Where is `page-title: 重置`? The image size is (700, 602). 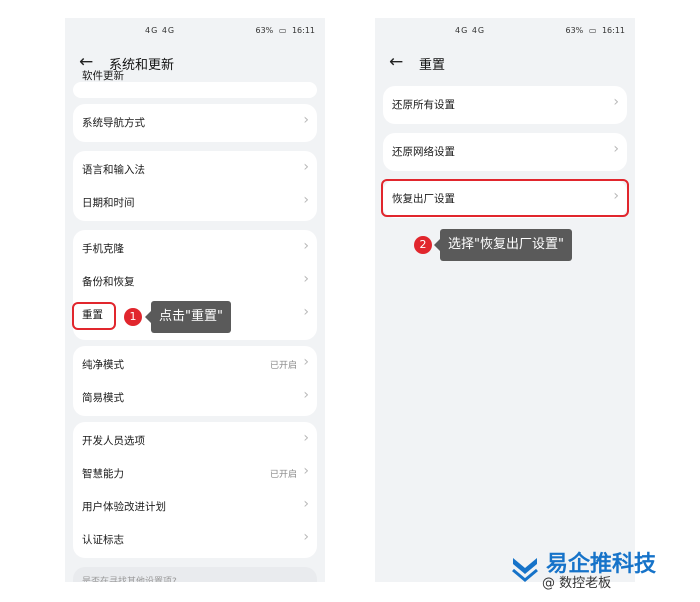 page-title: 重置 is located at coordinates (432, 65).